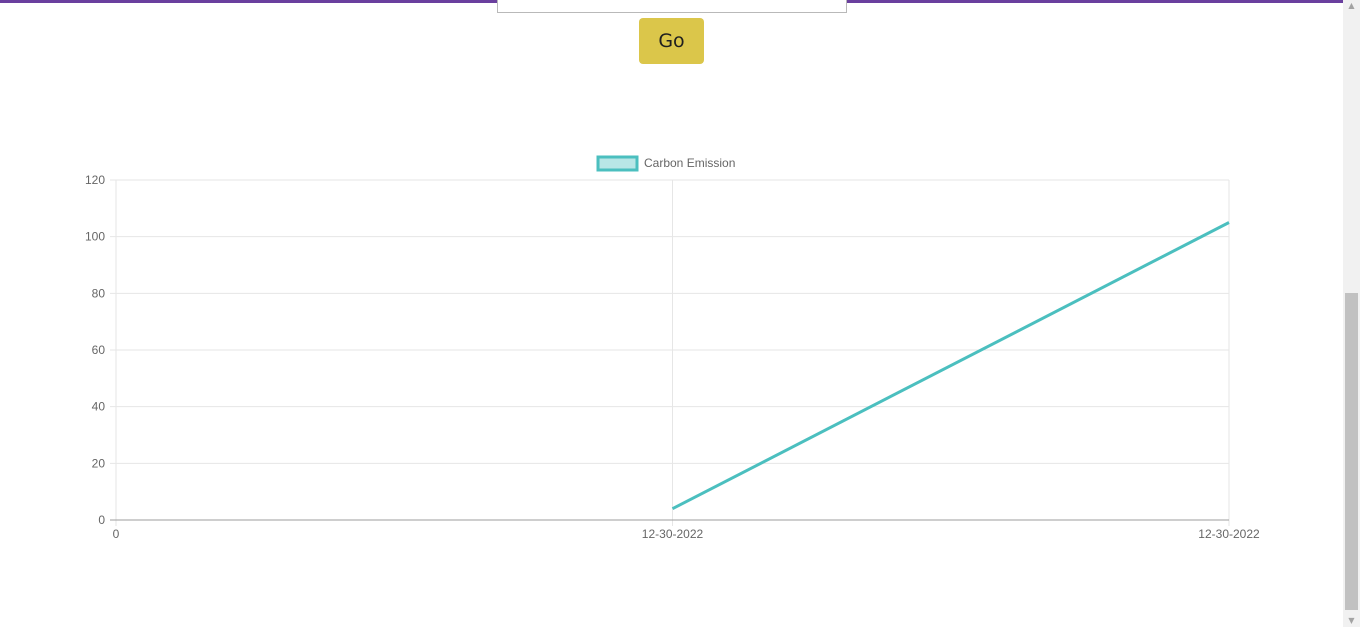  Describe the element at coordinates (99, 293) in the screenshot. I see `y-tick-label: 80` at that location.